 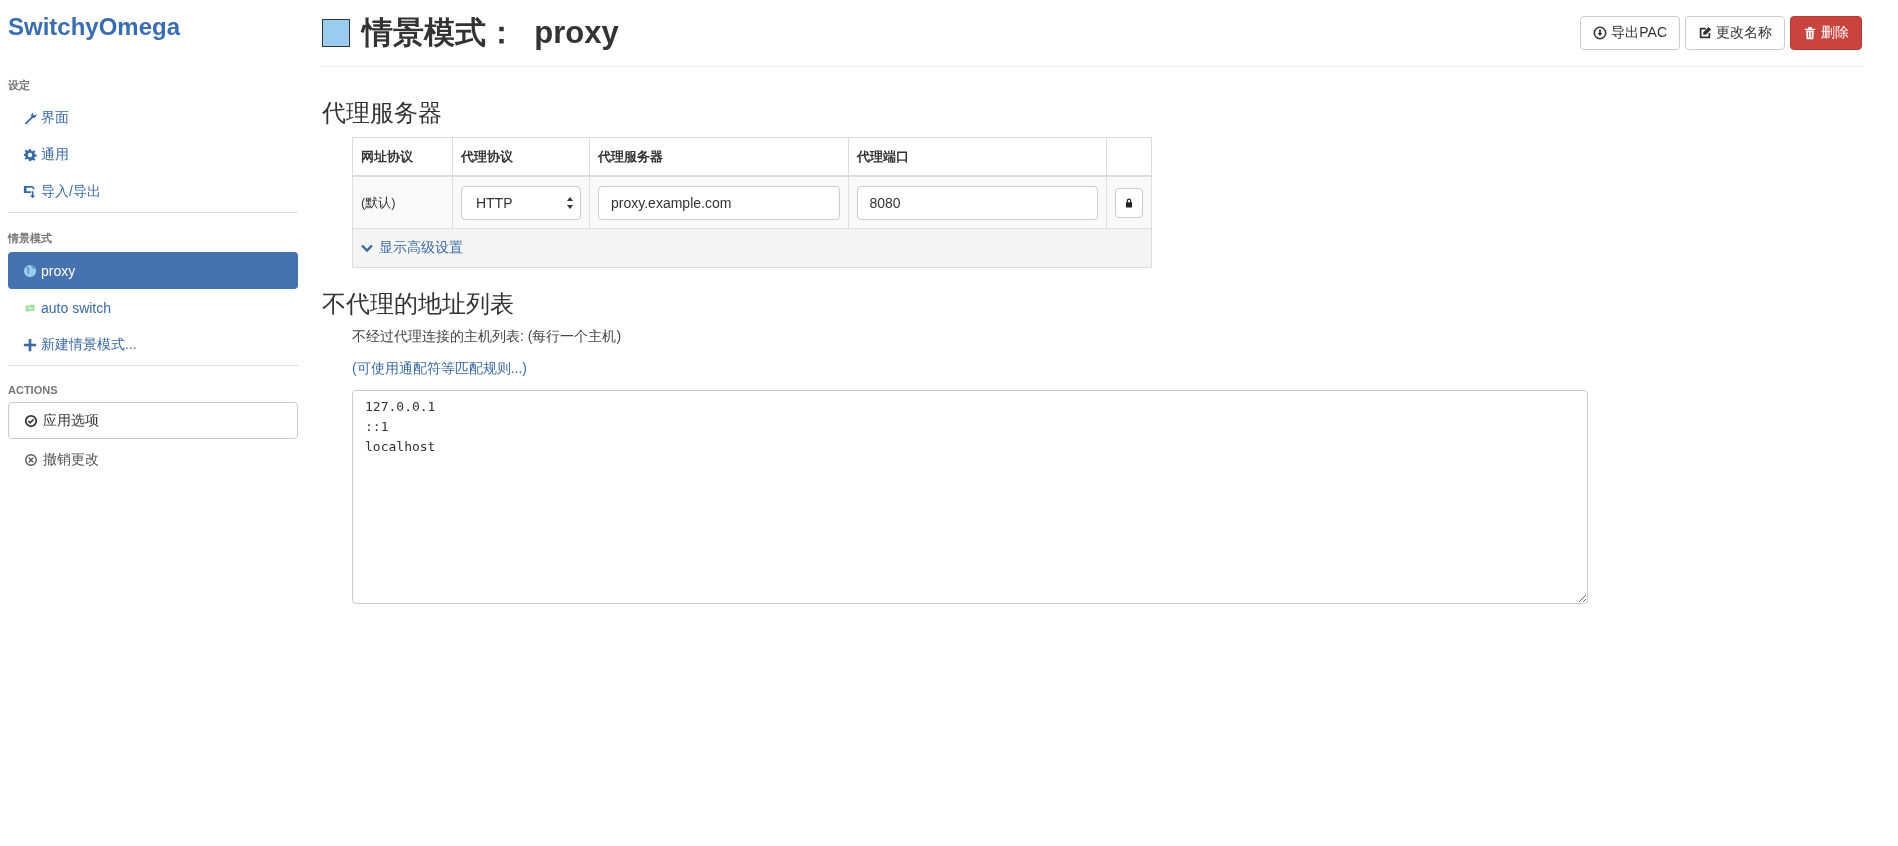 I want to click on section-header: ACTIONS, so click(x=33, y=390).